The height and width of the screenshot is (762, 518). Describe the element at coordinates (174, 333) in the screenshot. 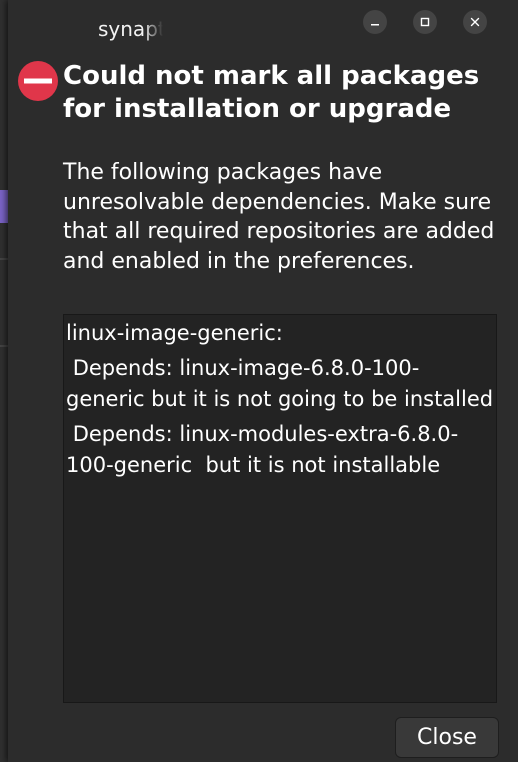

I see `details-package: linux-image-generic:` at that location.